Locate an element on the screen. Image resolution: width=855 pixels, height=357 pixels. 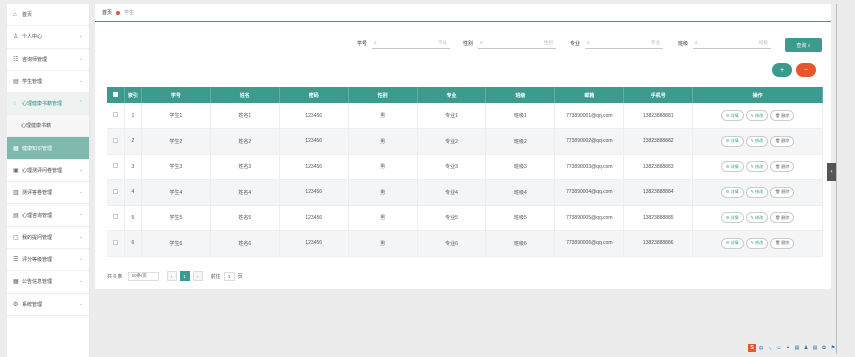
sidebar-item-4: ◌ 心理健康书籍管理 ⌃ is located at coordinates (48, 104).